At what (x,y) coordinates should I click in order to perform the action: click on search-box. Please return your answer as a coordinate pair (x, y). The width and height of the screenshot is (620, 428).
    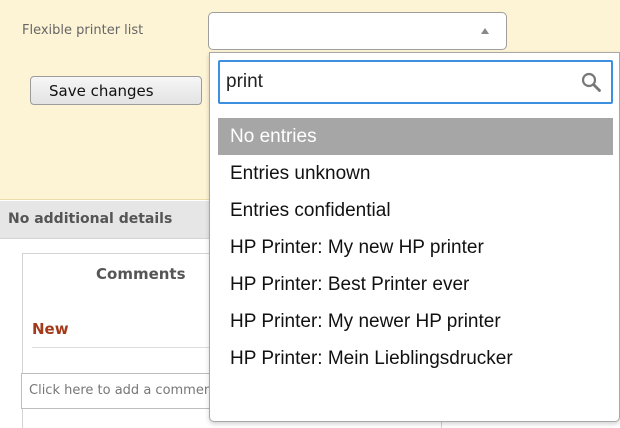
    Looking at the image, I should click on (415, 82).